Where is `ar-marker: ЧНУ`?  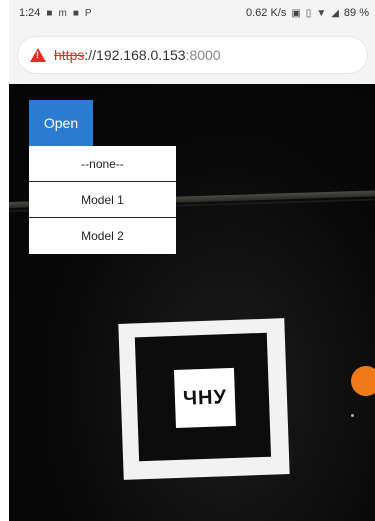
ar-marker: ЧНУ is located at coordinates (204, 399).